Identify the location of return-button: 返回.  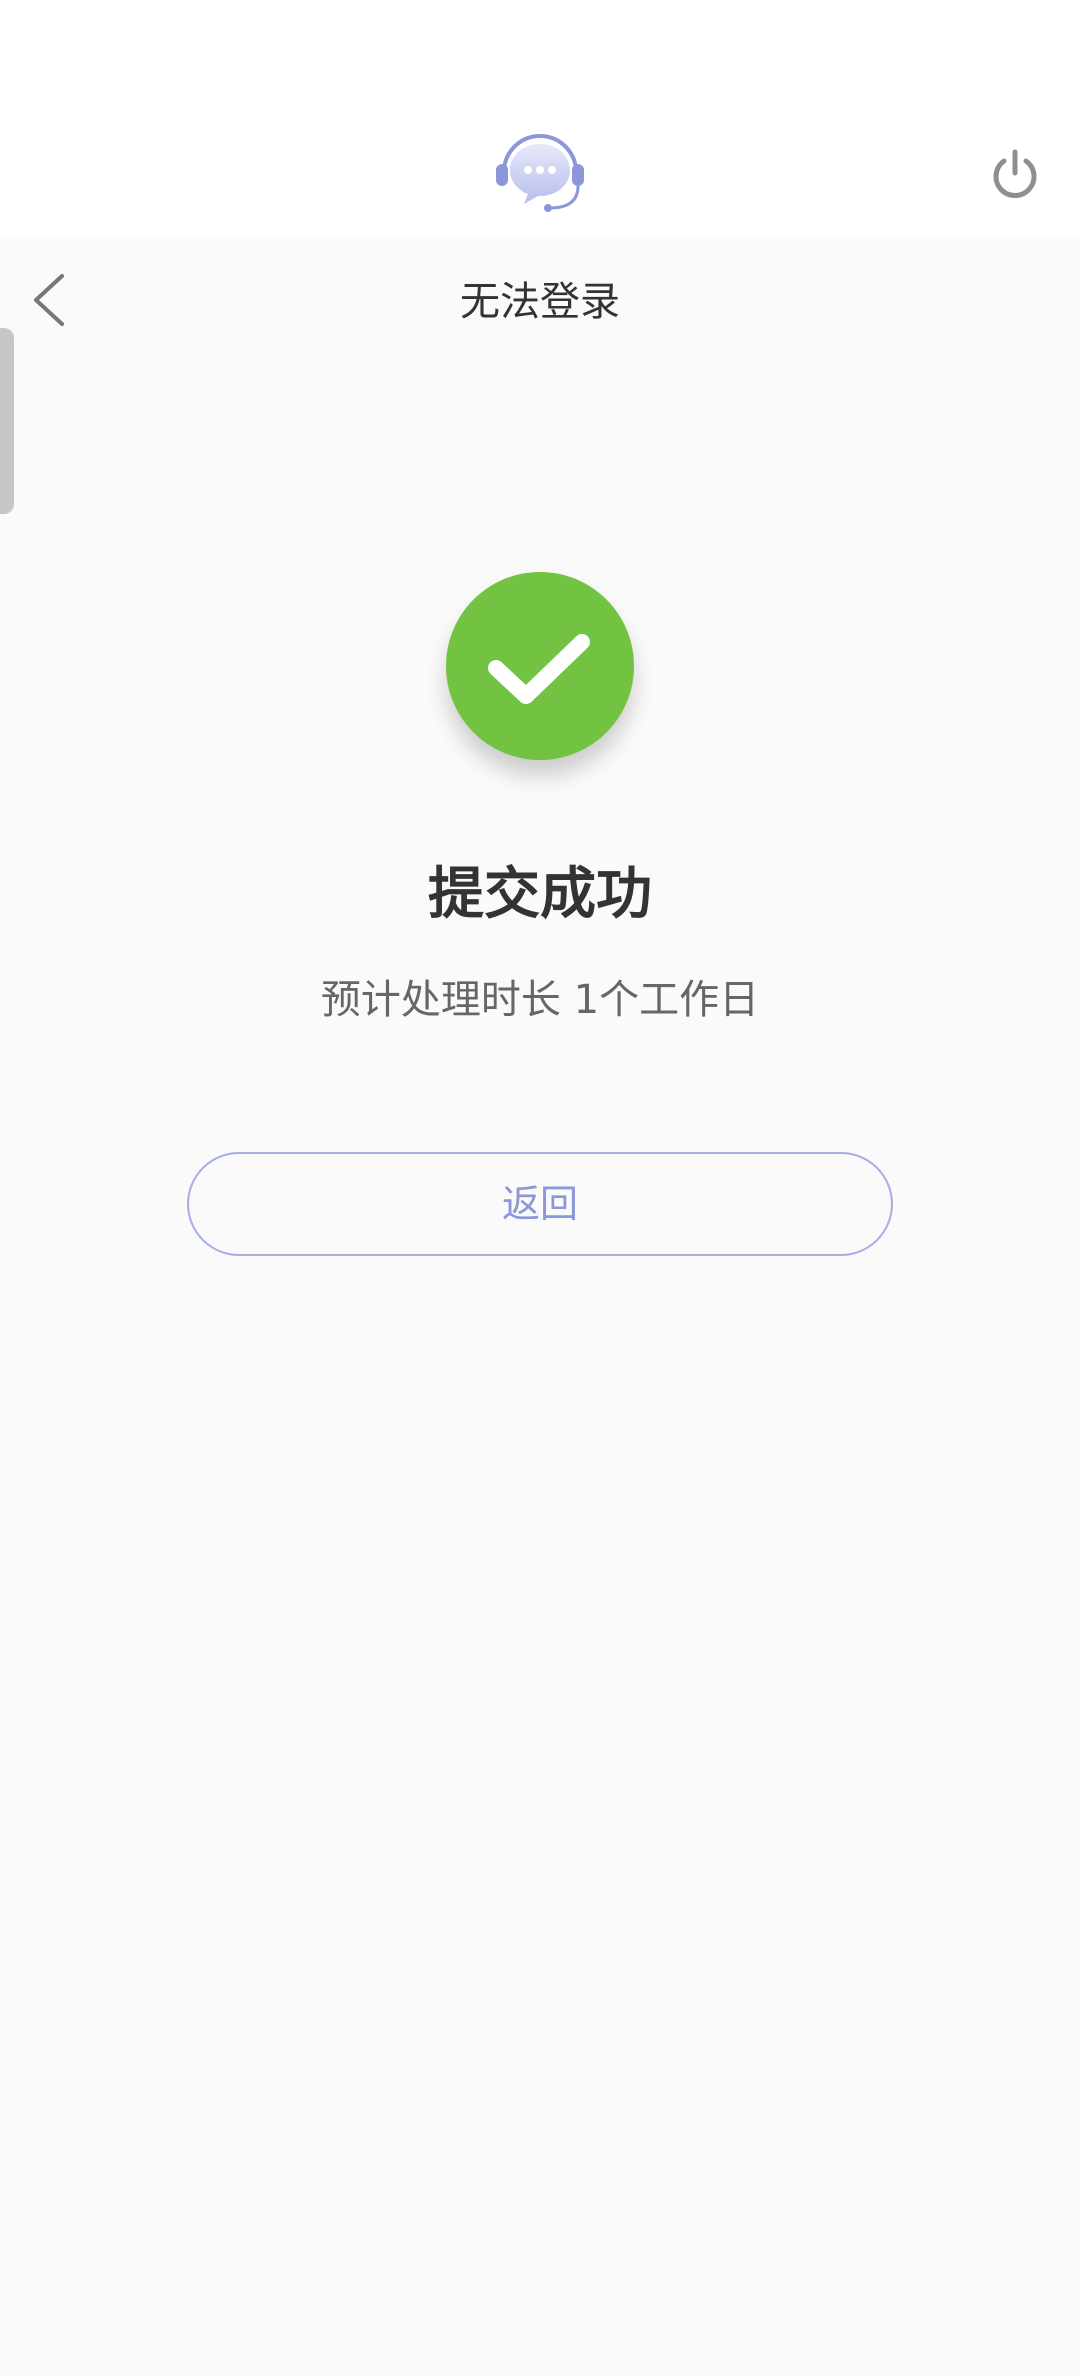
(540, 1204).